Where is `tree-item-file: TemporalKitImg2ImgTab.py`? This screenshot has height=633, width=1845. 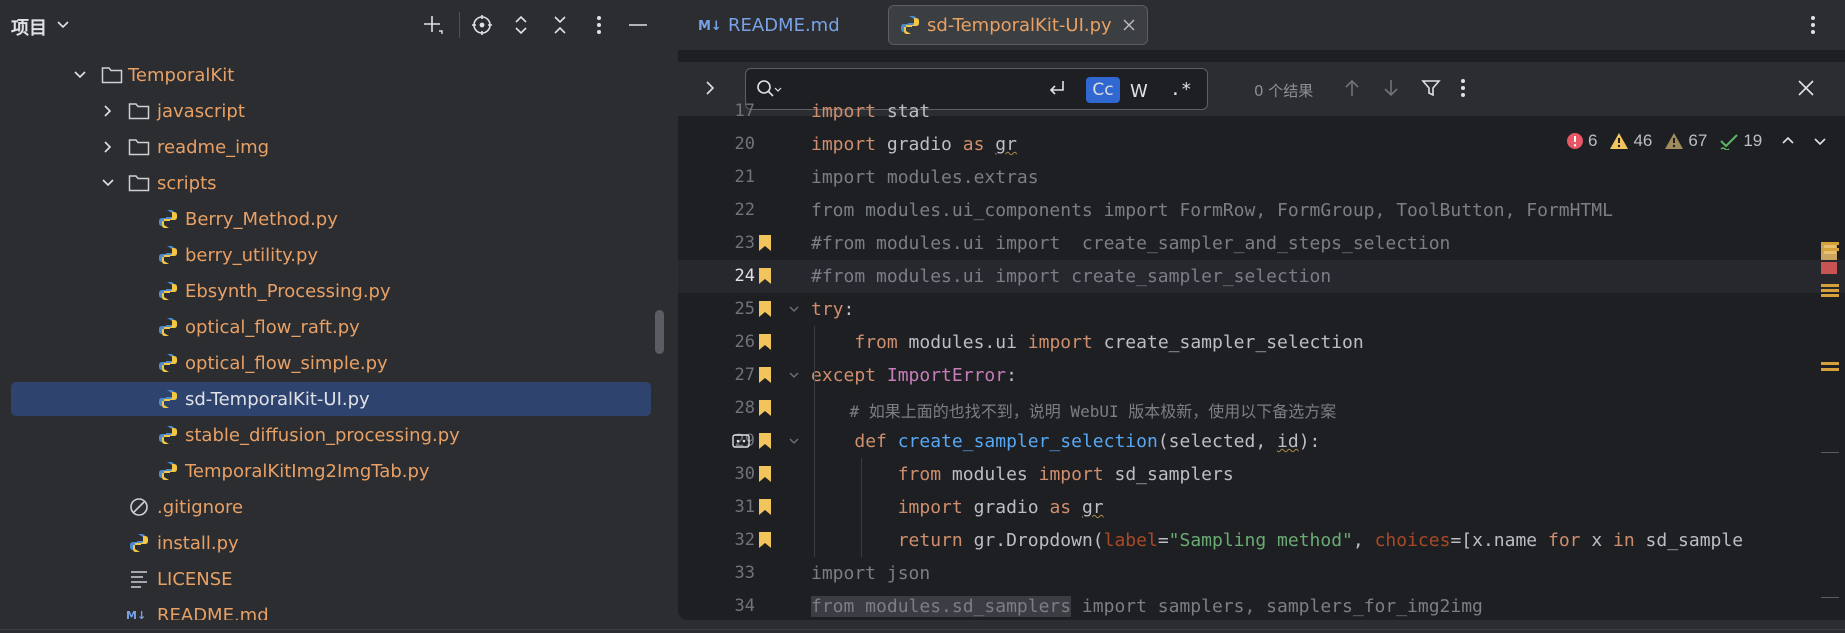
tree-item-file: TemporalKitImg2ImgTab.py is located at coordinates (335, 471).